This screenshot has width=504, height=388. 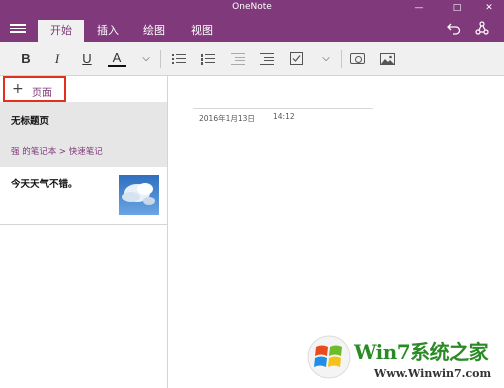 I want to click on bold-button: B, so click(x=26, y=59).